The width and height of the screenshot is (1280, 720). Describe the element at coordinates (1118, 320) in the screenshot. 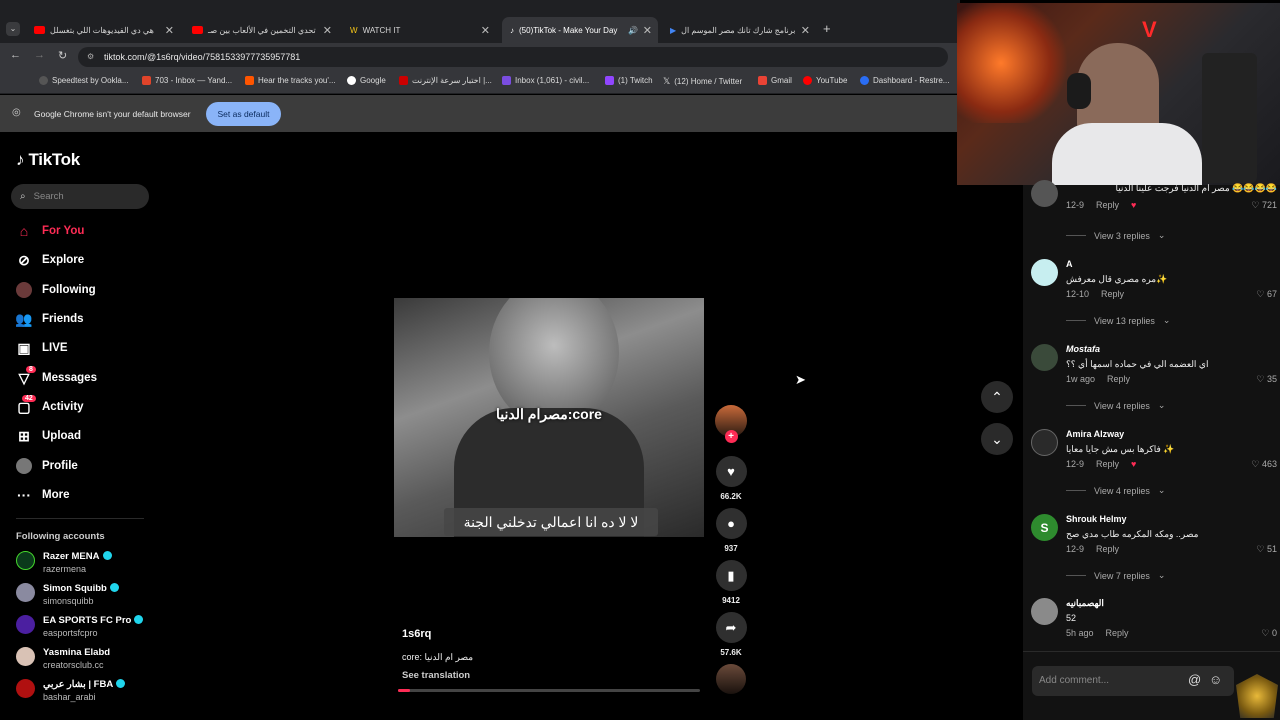

I see `view-replies-button: View 13 replies ⌄` at that location.